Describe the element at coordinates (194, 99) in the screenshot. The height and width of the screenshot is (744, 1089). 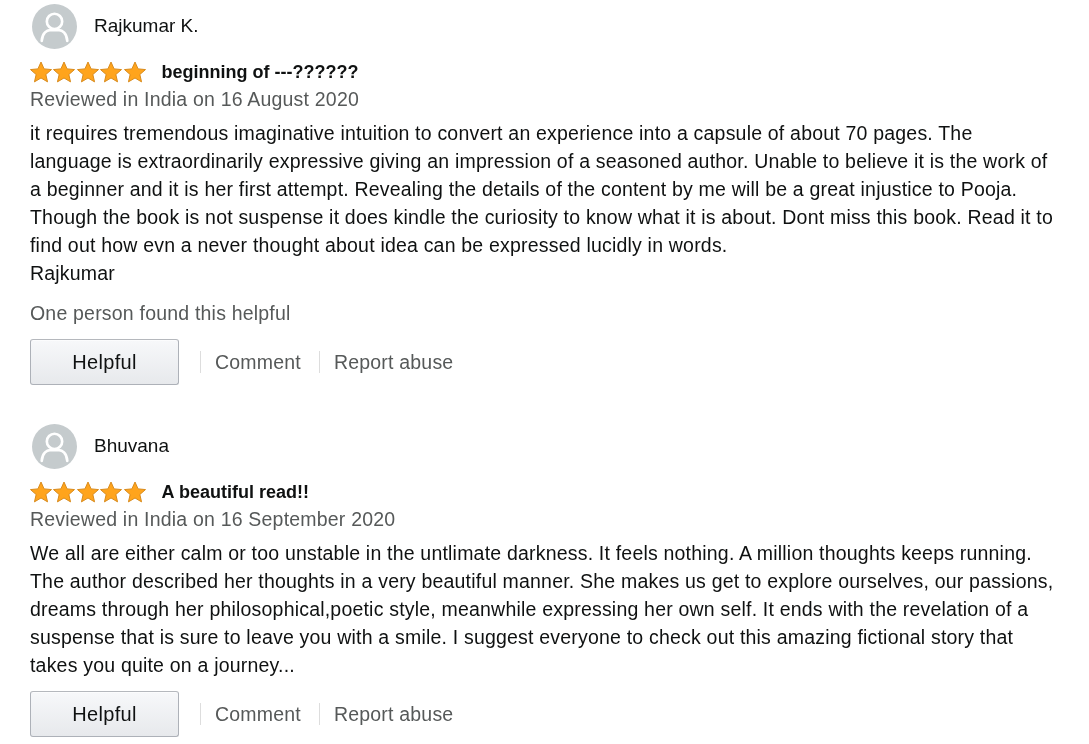
I see `review-date: Reviewed in India on 16 August 2020` at that location.